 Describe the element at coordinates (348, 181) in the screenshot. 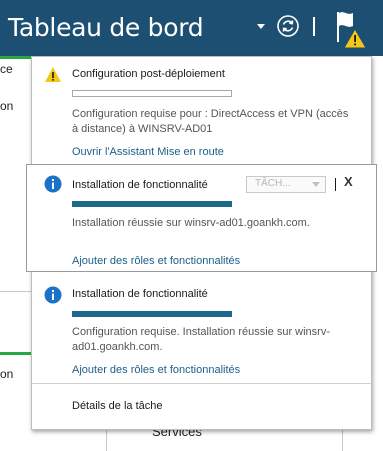

I see `close-button: X` at that location.